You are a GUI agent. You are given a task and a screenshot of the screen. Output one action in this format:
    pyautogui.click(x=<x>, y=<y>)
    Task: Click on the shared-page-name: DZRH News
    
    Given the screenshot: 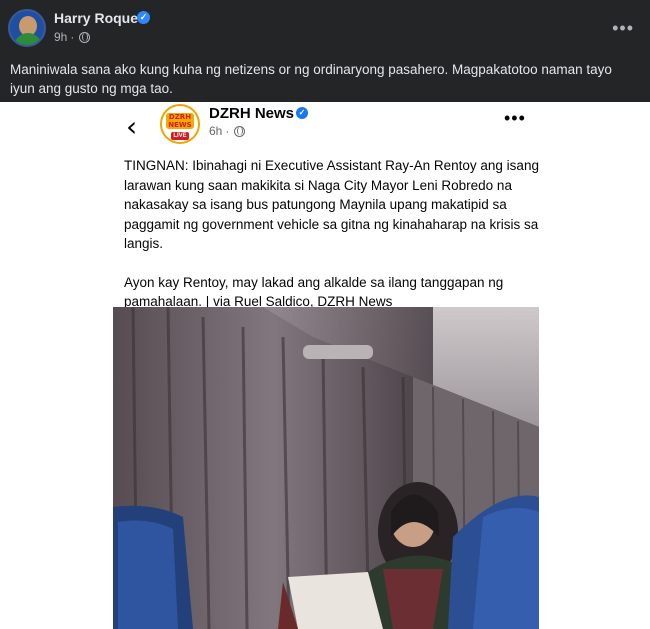 What is the action you would take?
    pyautogui.click(x=251, y=113)
    